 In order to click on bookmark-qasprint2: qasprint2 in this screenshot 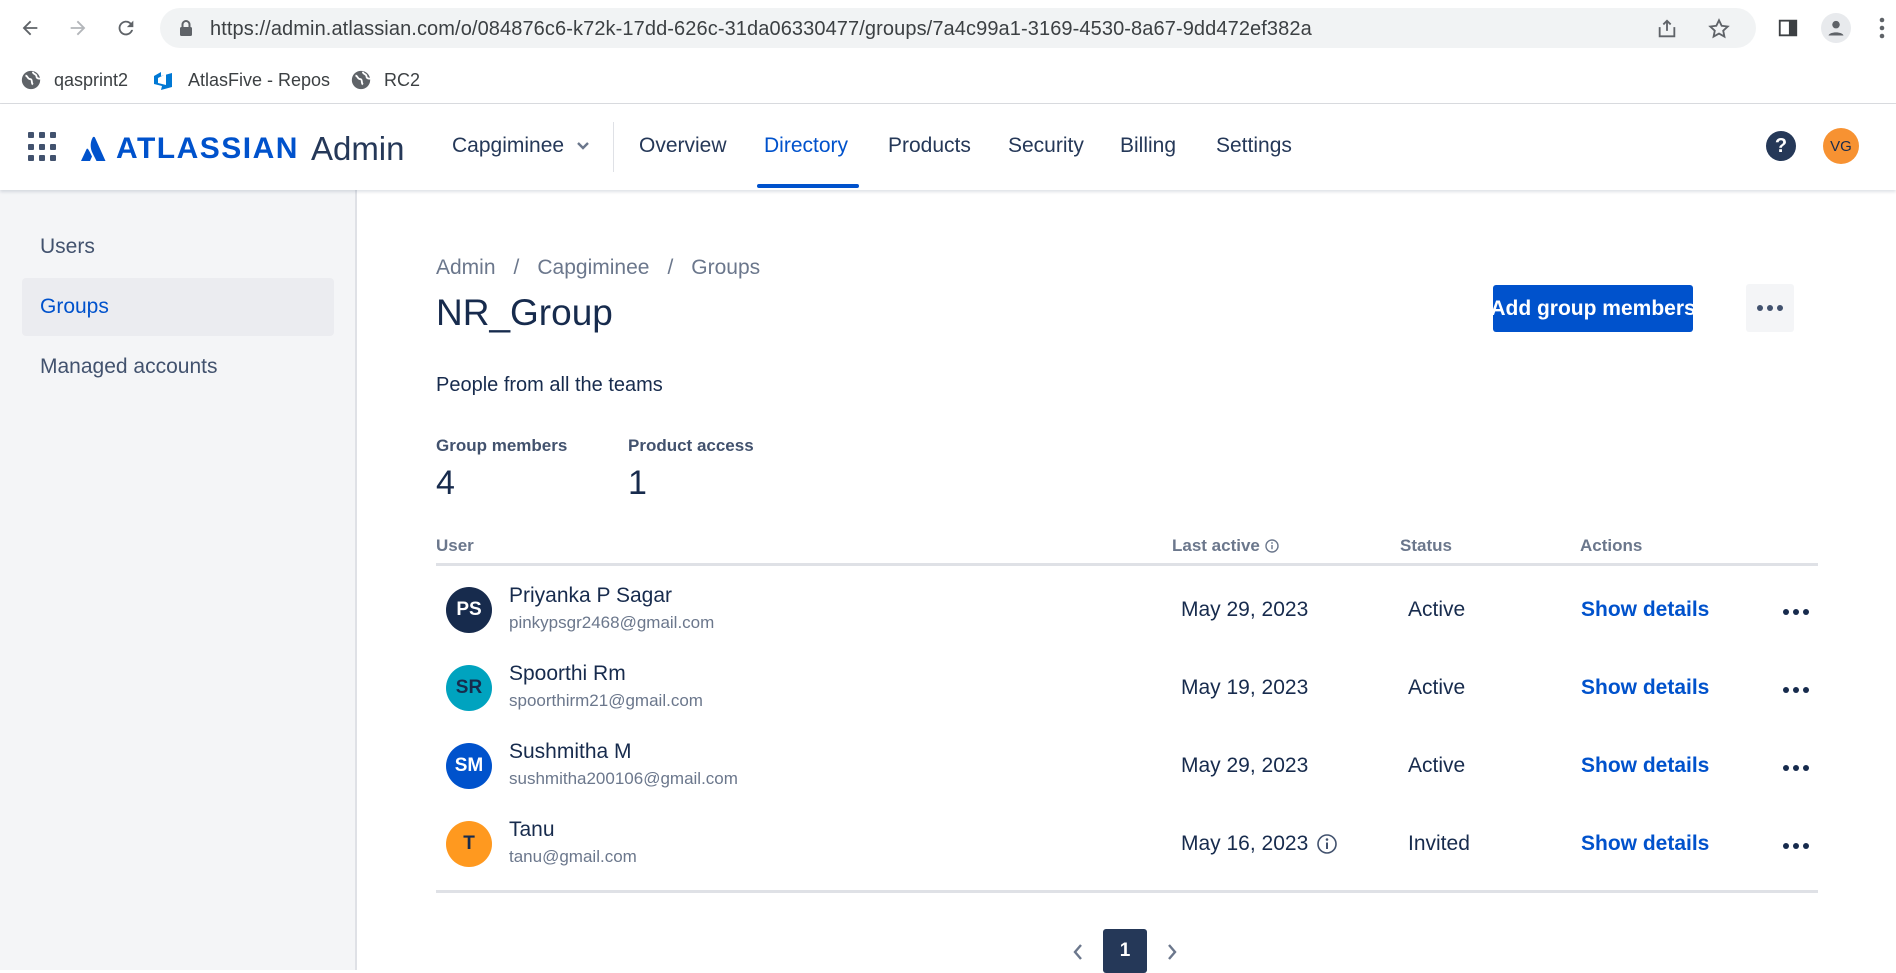, I will do `click(74, 80)`.